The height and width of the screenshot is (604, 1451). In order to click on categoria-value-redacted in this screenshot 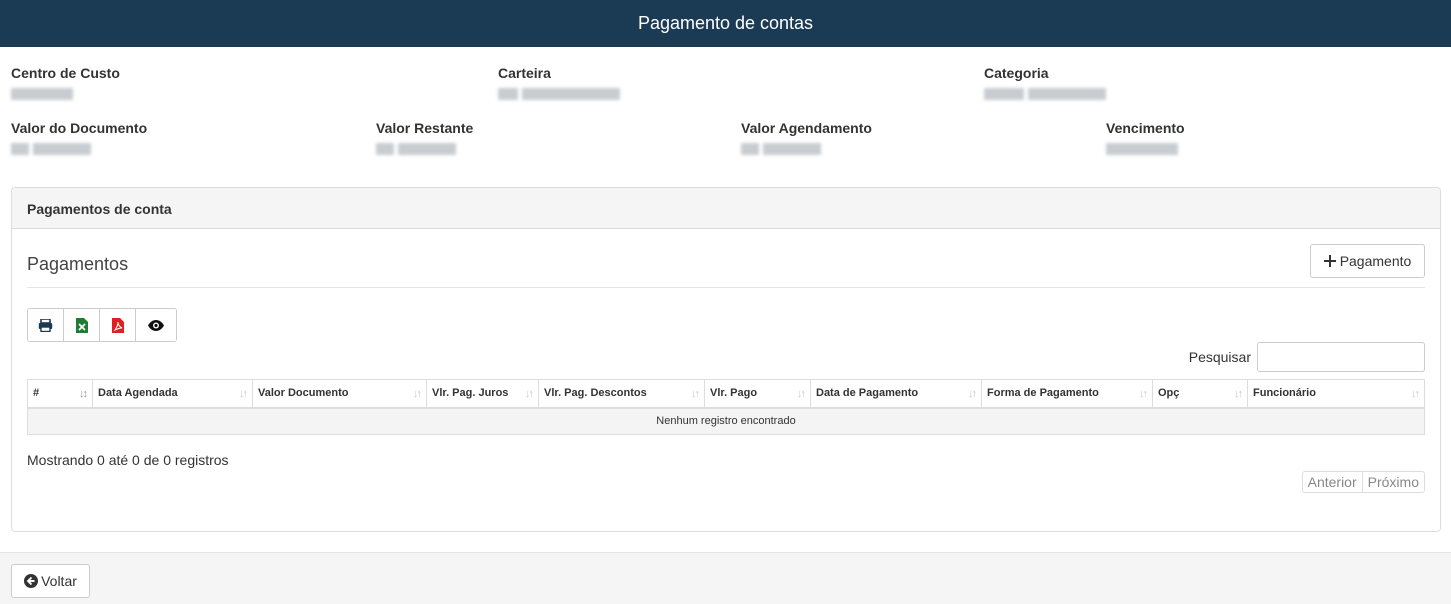, I will do `click(1047, 93)`.